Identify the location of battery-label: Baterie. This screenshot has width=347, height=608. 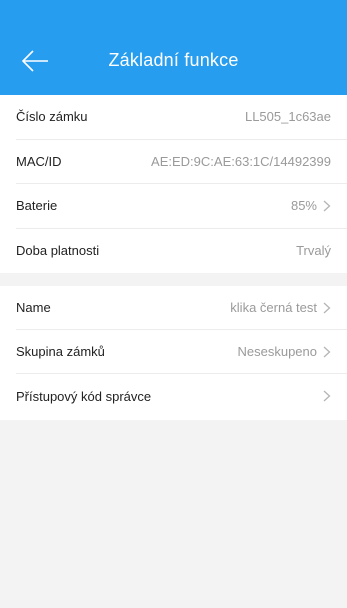
(37, 206).